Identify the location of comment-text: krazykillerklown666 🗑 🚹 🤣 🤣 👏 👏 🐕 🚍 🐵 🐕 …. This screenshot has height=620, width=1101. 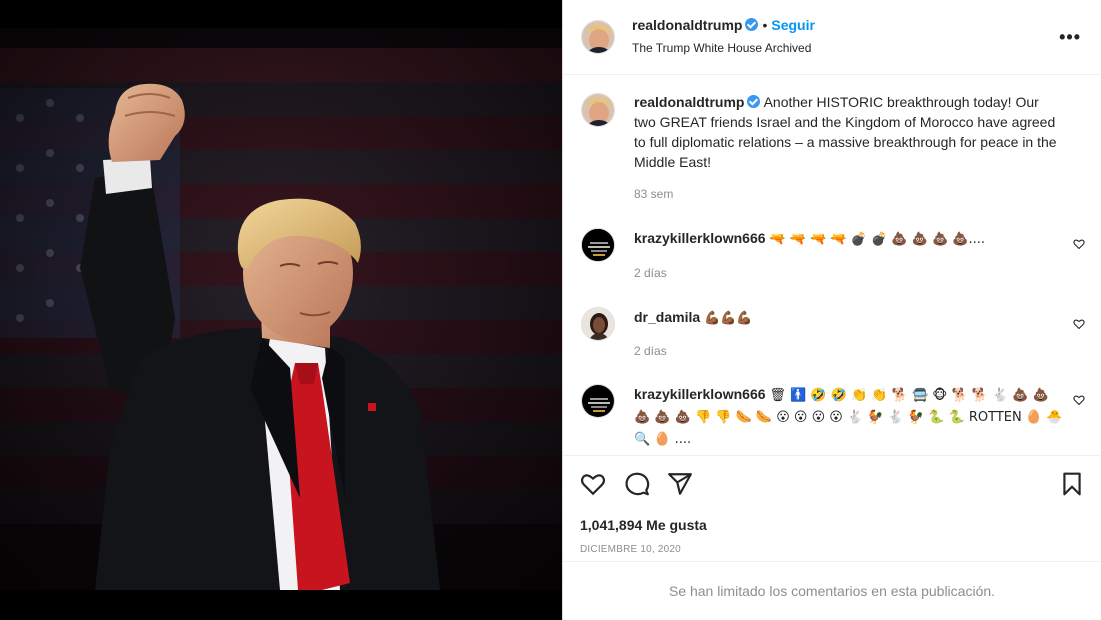
(849, 417).